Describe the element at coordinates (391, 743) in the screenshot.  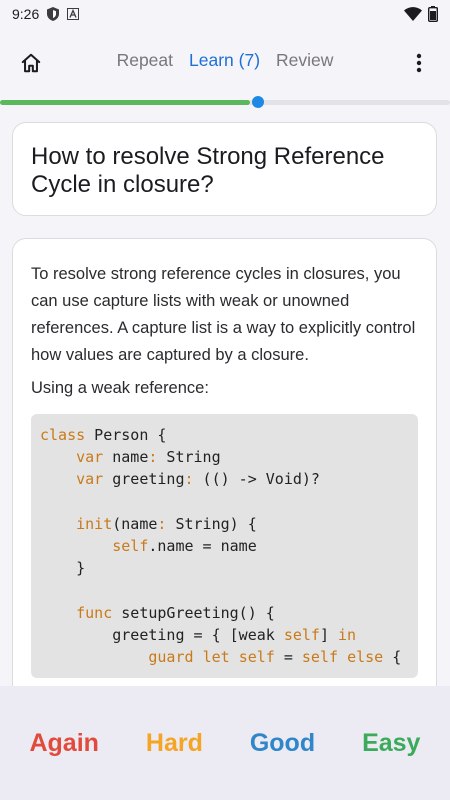
I see `easy-button: Easy` at that location.